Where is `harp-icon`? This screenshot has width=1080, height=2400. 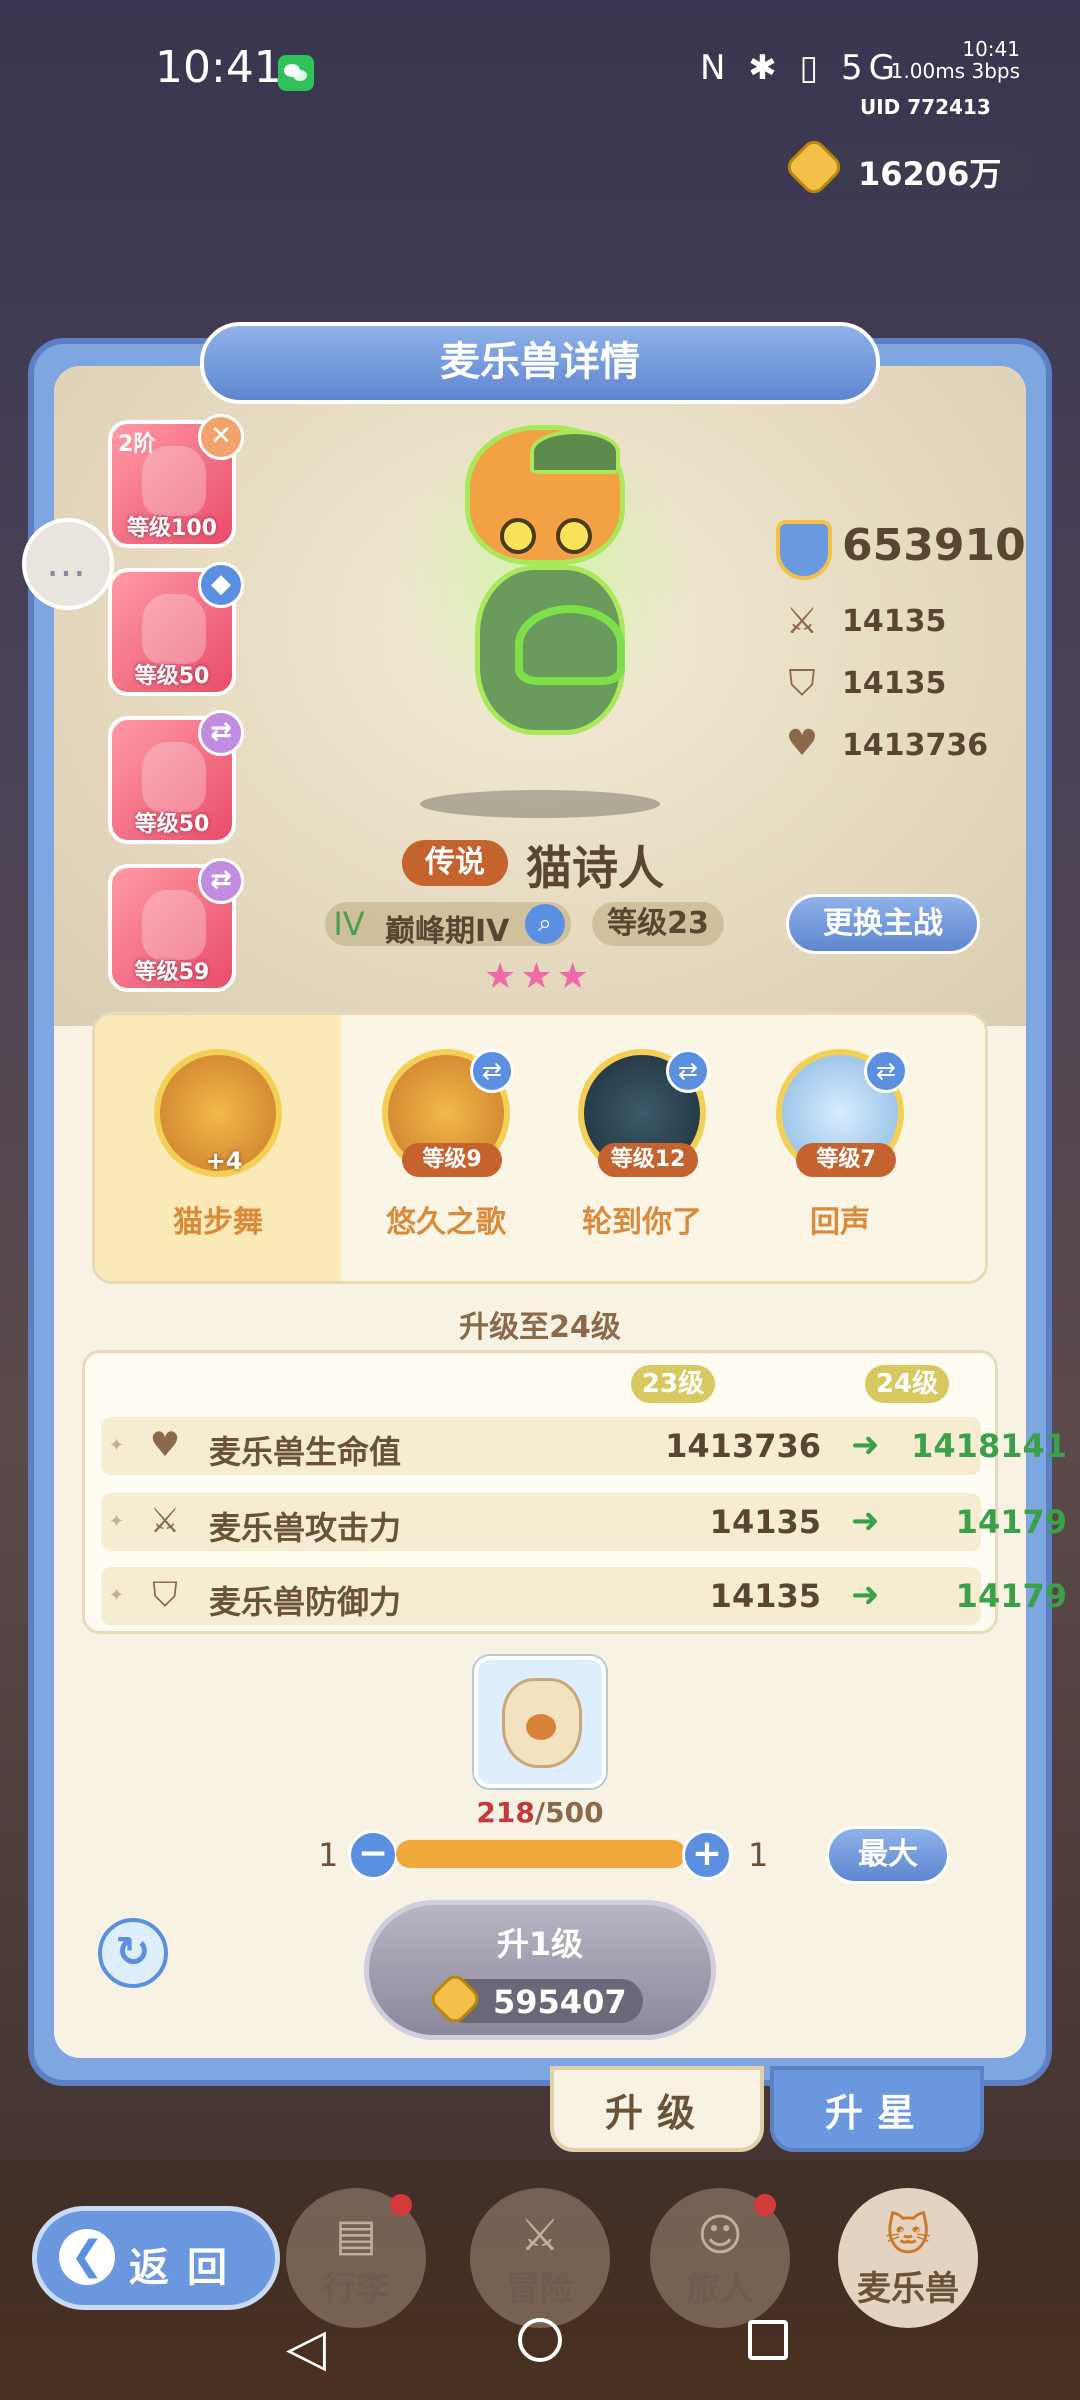
harp-icon is located at coordinates (570, 645).